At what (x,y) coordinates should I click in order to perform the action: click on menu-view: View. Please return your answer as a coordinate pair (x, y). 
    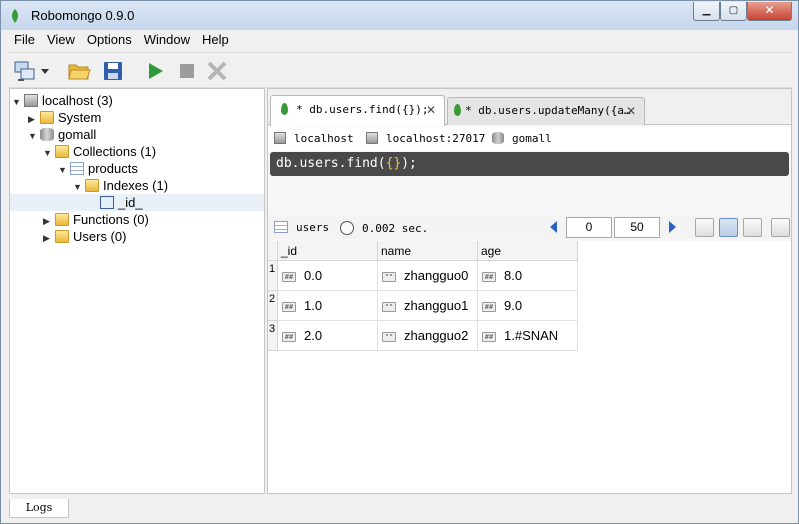
    Looking at the image, I should click on (61, 39).